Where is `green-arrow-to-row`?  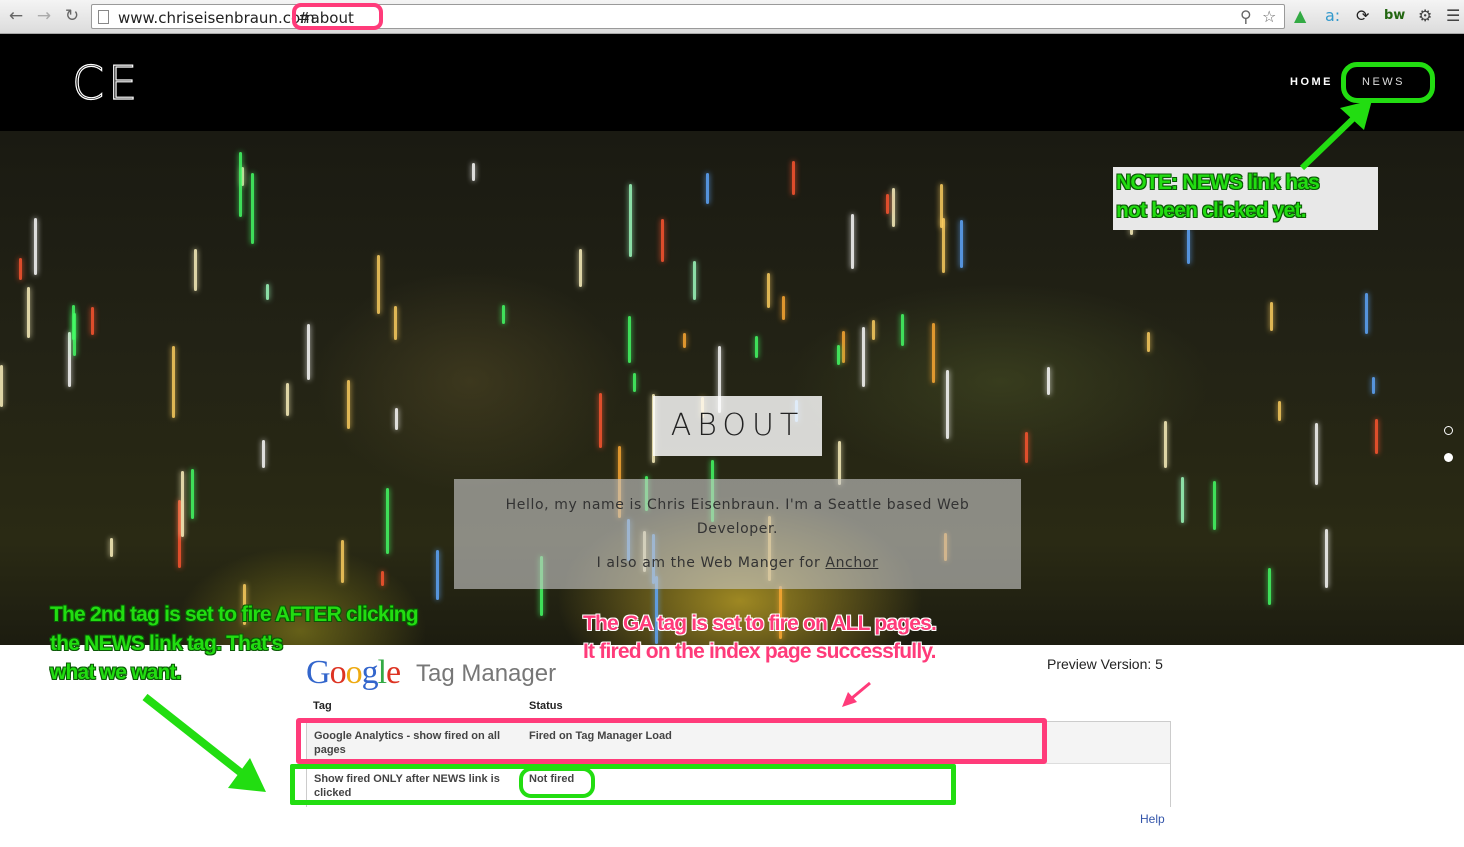 green-arrow-to-row is located at coordinates (204, 742).